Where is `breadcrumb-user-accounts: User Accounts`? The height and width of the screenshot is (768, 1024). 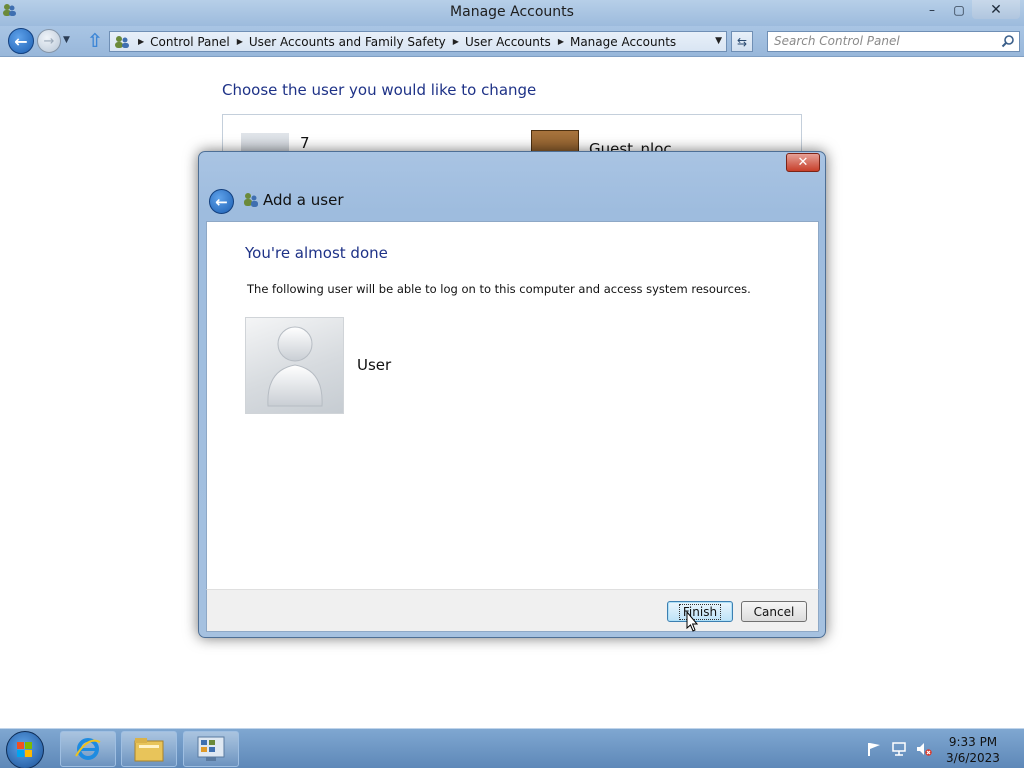 breadcrumb-user-accounts: User Accounts is located at coordinates (508, 42).